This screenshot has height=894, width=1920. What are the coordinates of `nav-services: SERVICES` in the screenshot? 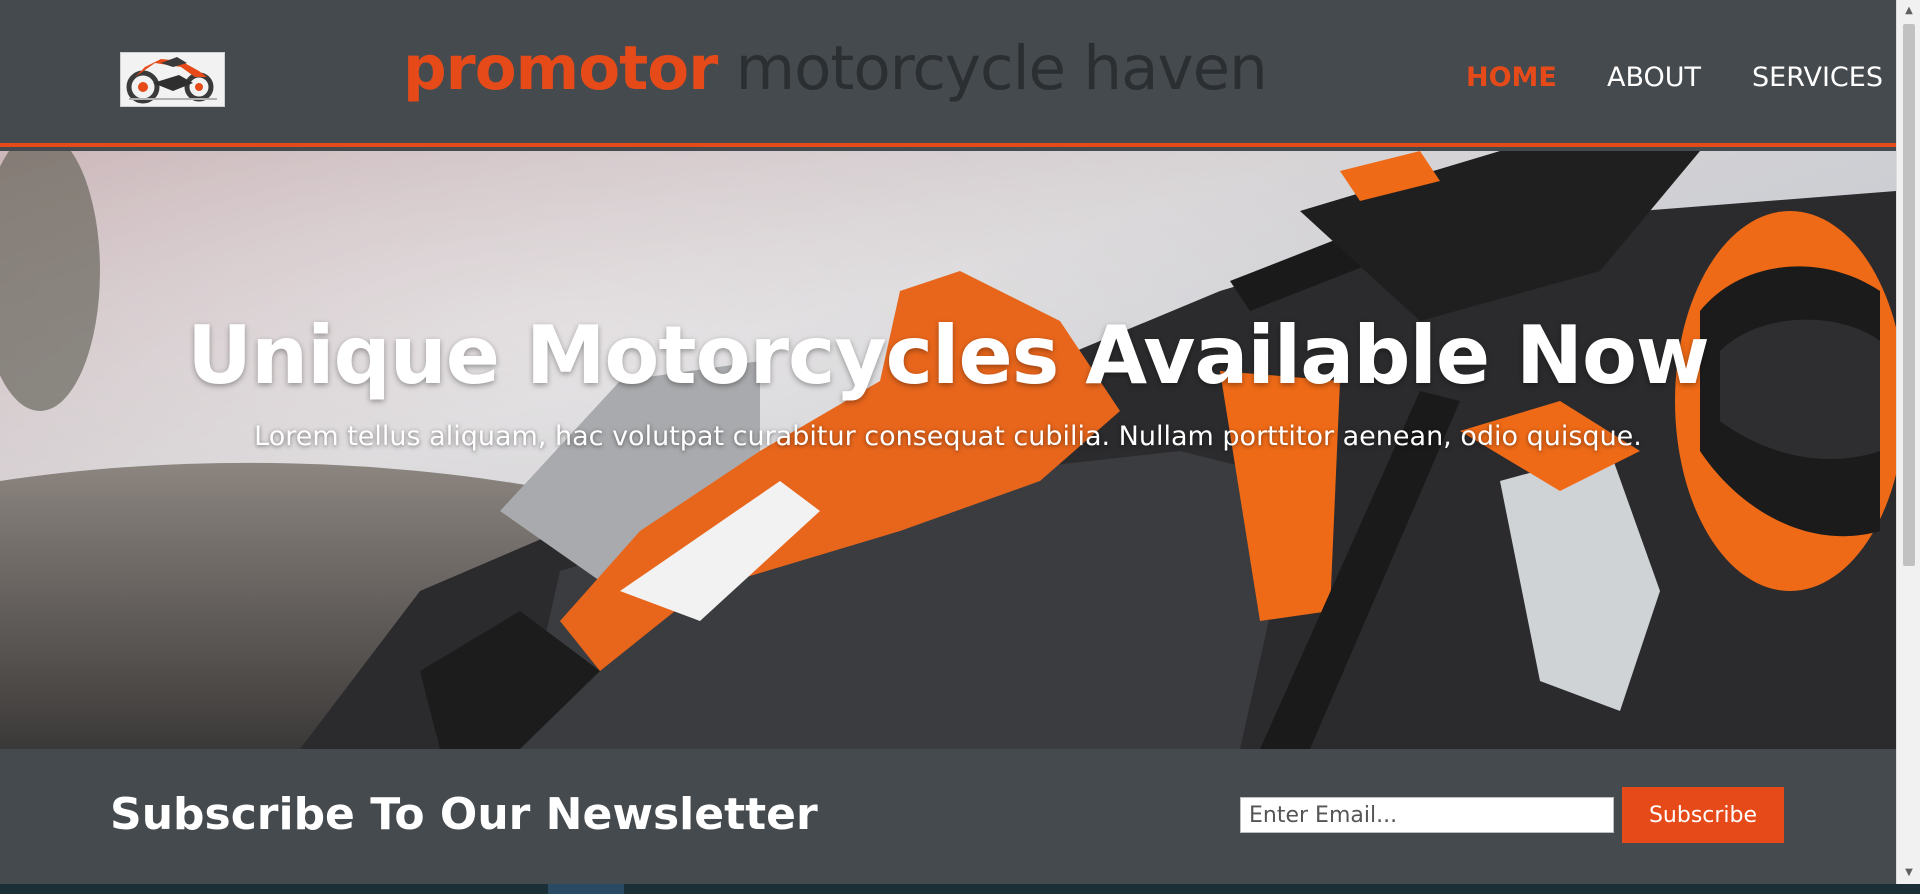 It's located at (1817, 78).